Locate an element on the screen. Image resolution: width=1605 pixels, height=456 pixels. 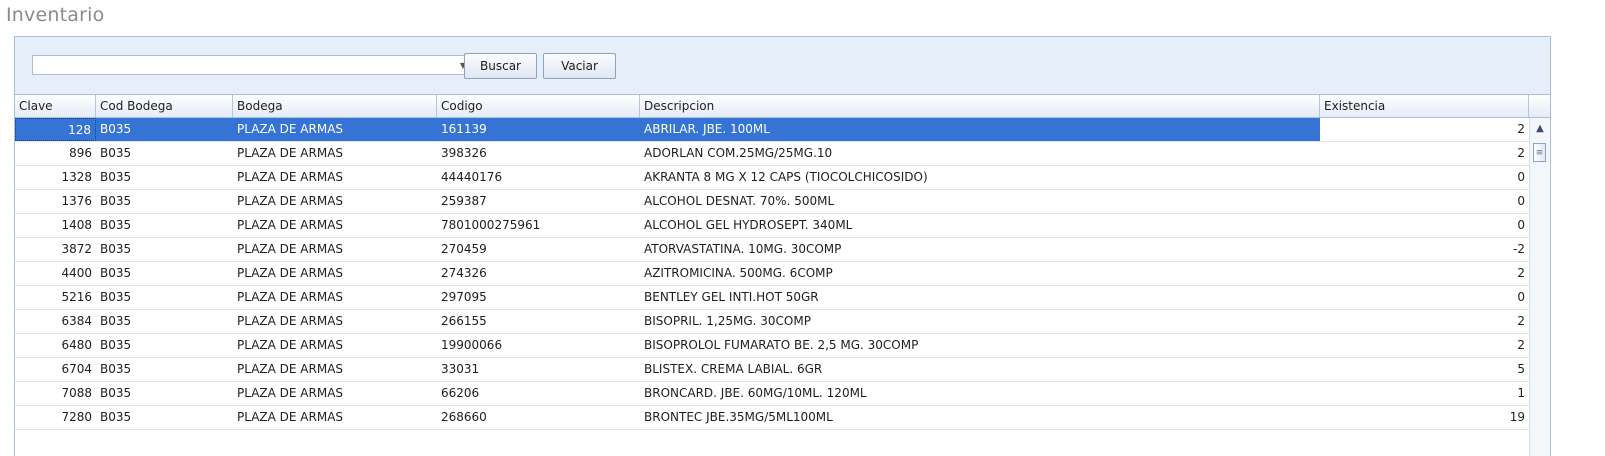
cell-descripcion: ATORVASTATINA. 10MG. 30COMP is located at coordinates (980, 249).